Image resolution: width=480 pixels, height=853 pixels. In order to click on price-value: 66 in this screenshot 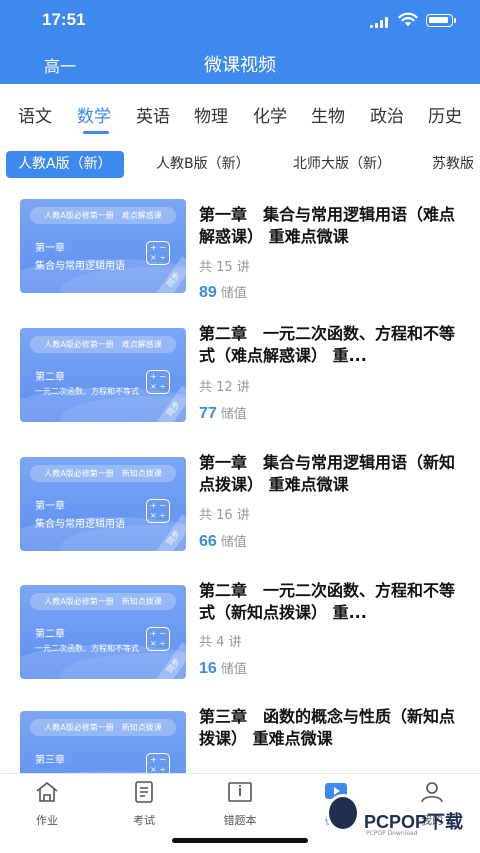, I will do `click(208, 541)`.